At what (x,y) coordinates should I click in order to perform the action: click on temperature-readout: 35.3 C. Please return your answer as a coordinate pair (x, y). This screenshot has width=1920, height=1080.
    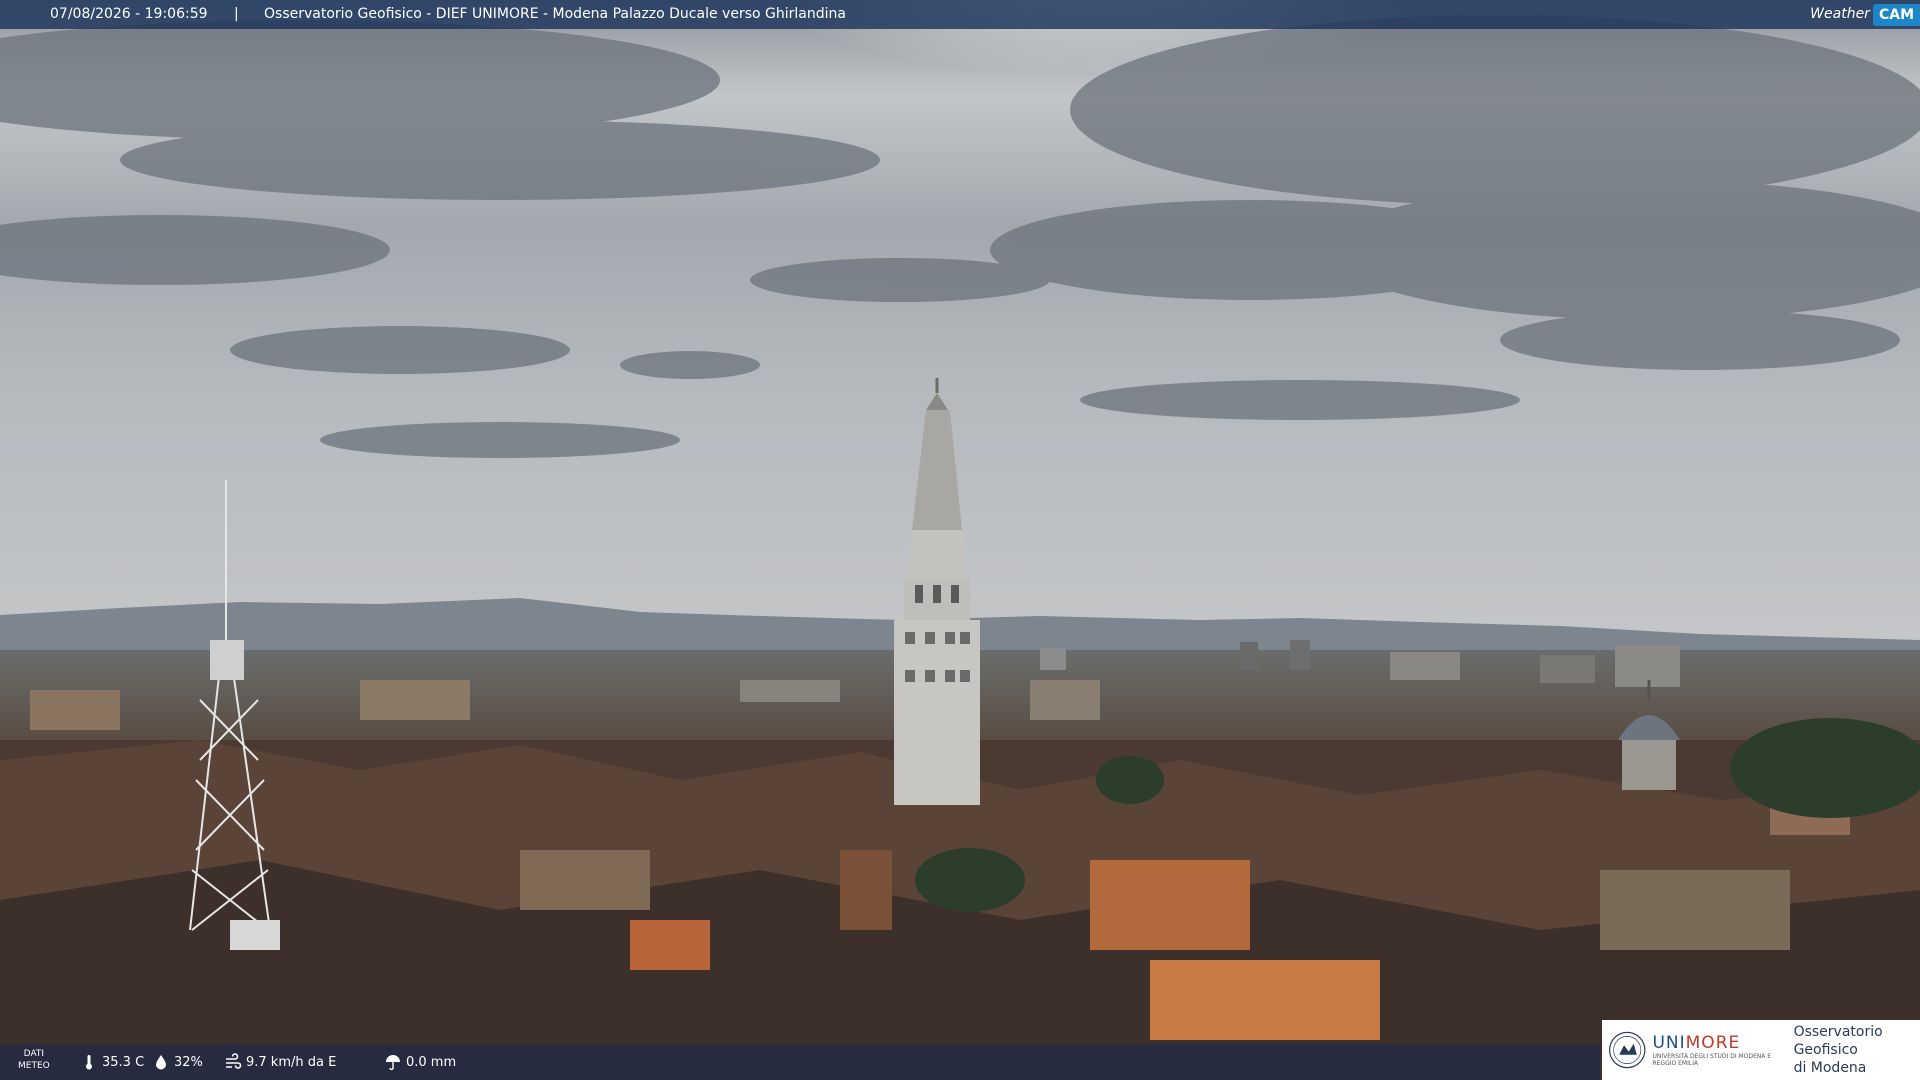
    Looking at the image, I should click on (112, 1062).